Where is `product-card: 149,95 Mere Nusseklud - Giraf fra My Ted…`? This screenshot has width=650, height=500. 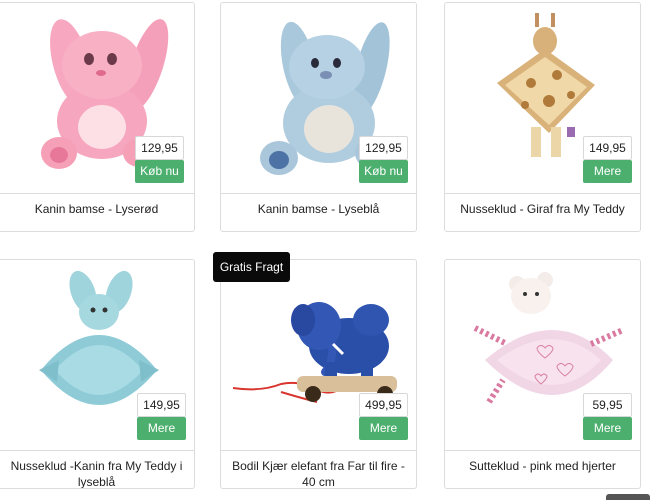
product-card: 149,95 Mere Nusseklud - Giraf fra My Ted… is located at coordinates (542, 117).